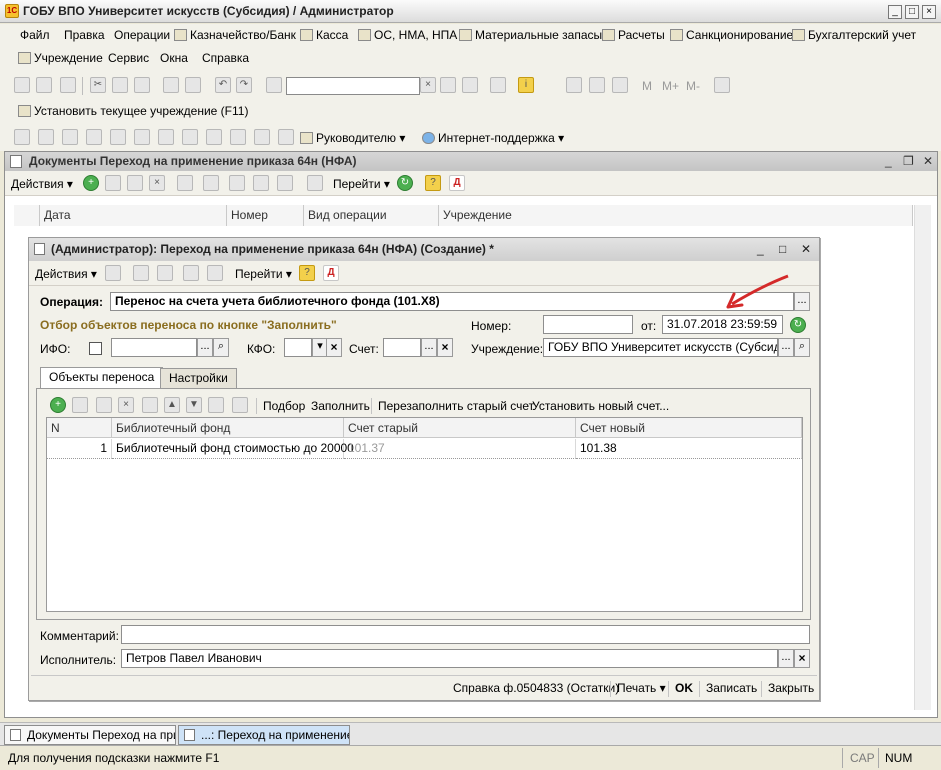 The height and width of the screenshot is (770, 941). Describe the element at coordinates (157, 183) in the screenshot. I see `delete-icon: ×` at that location.